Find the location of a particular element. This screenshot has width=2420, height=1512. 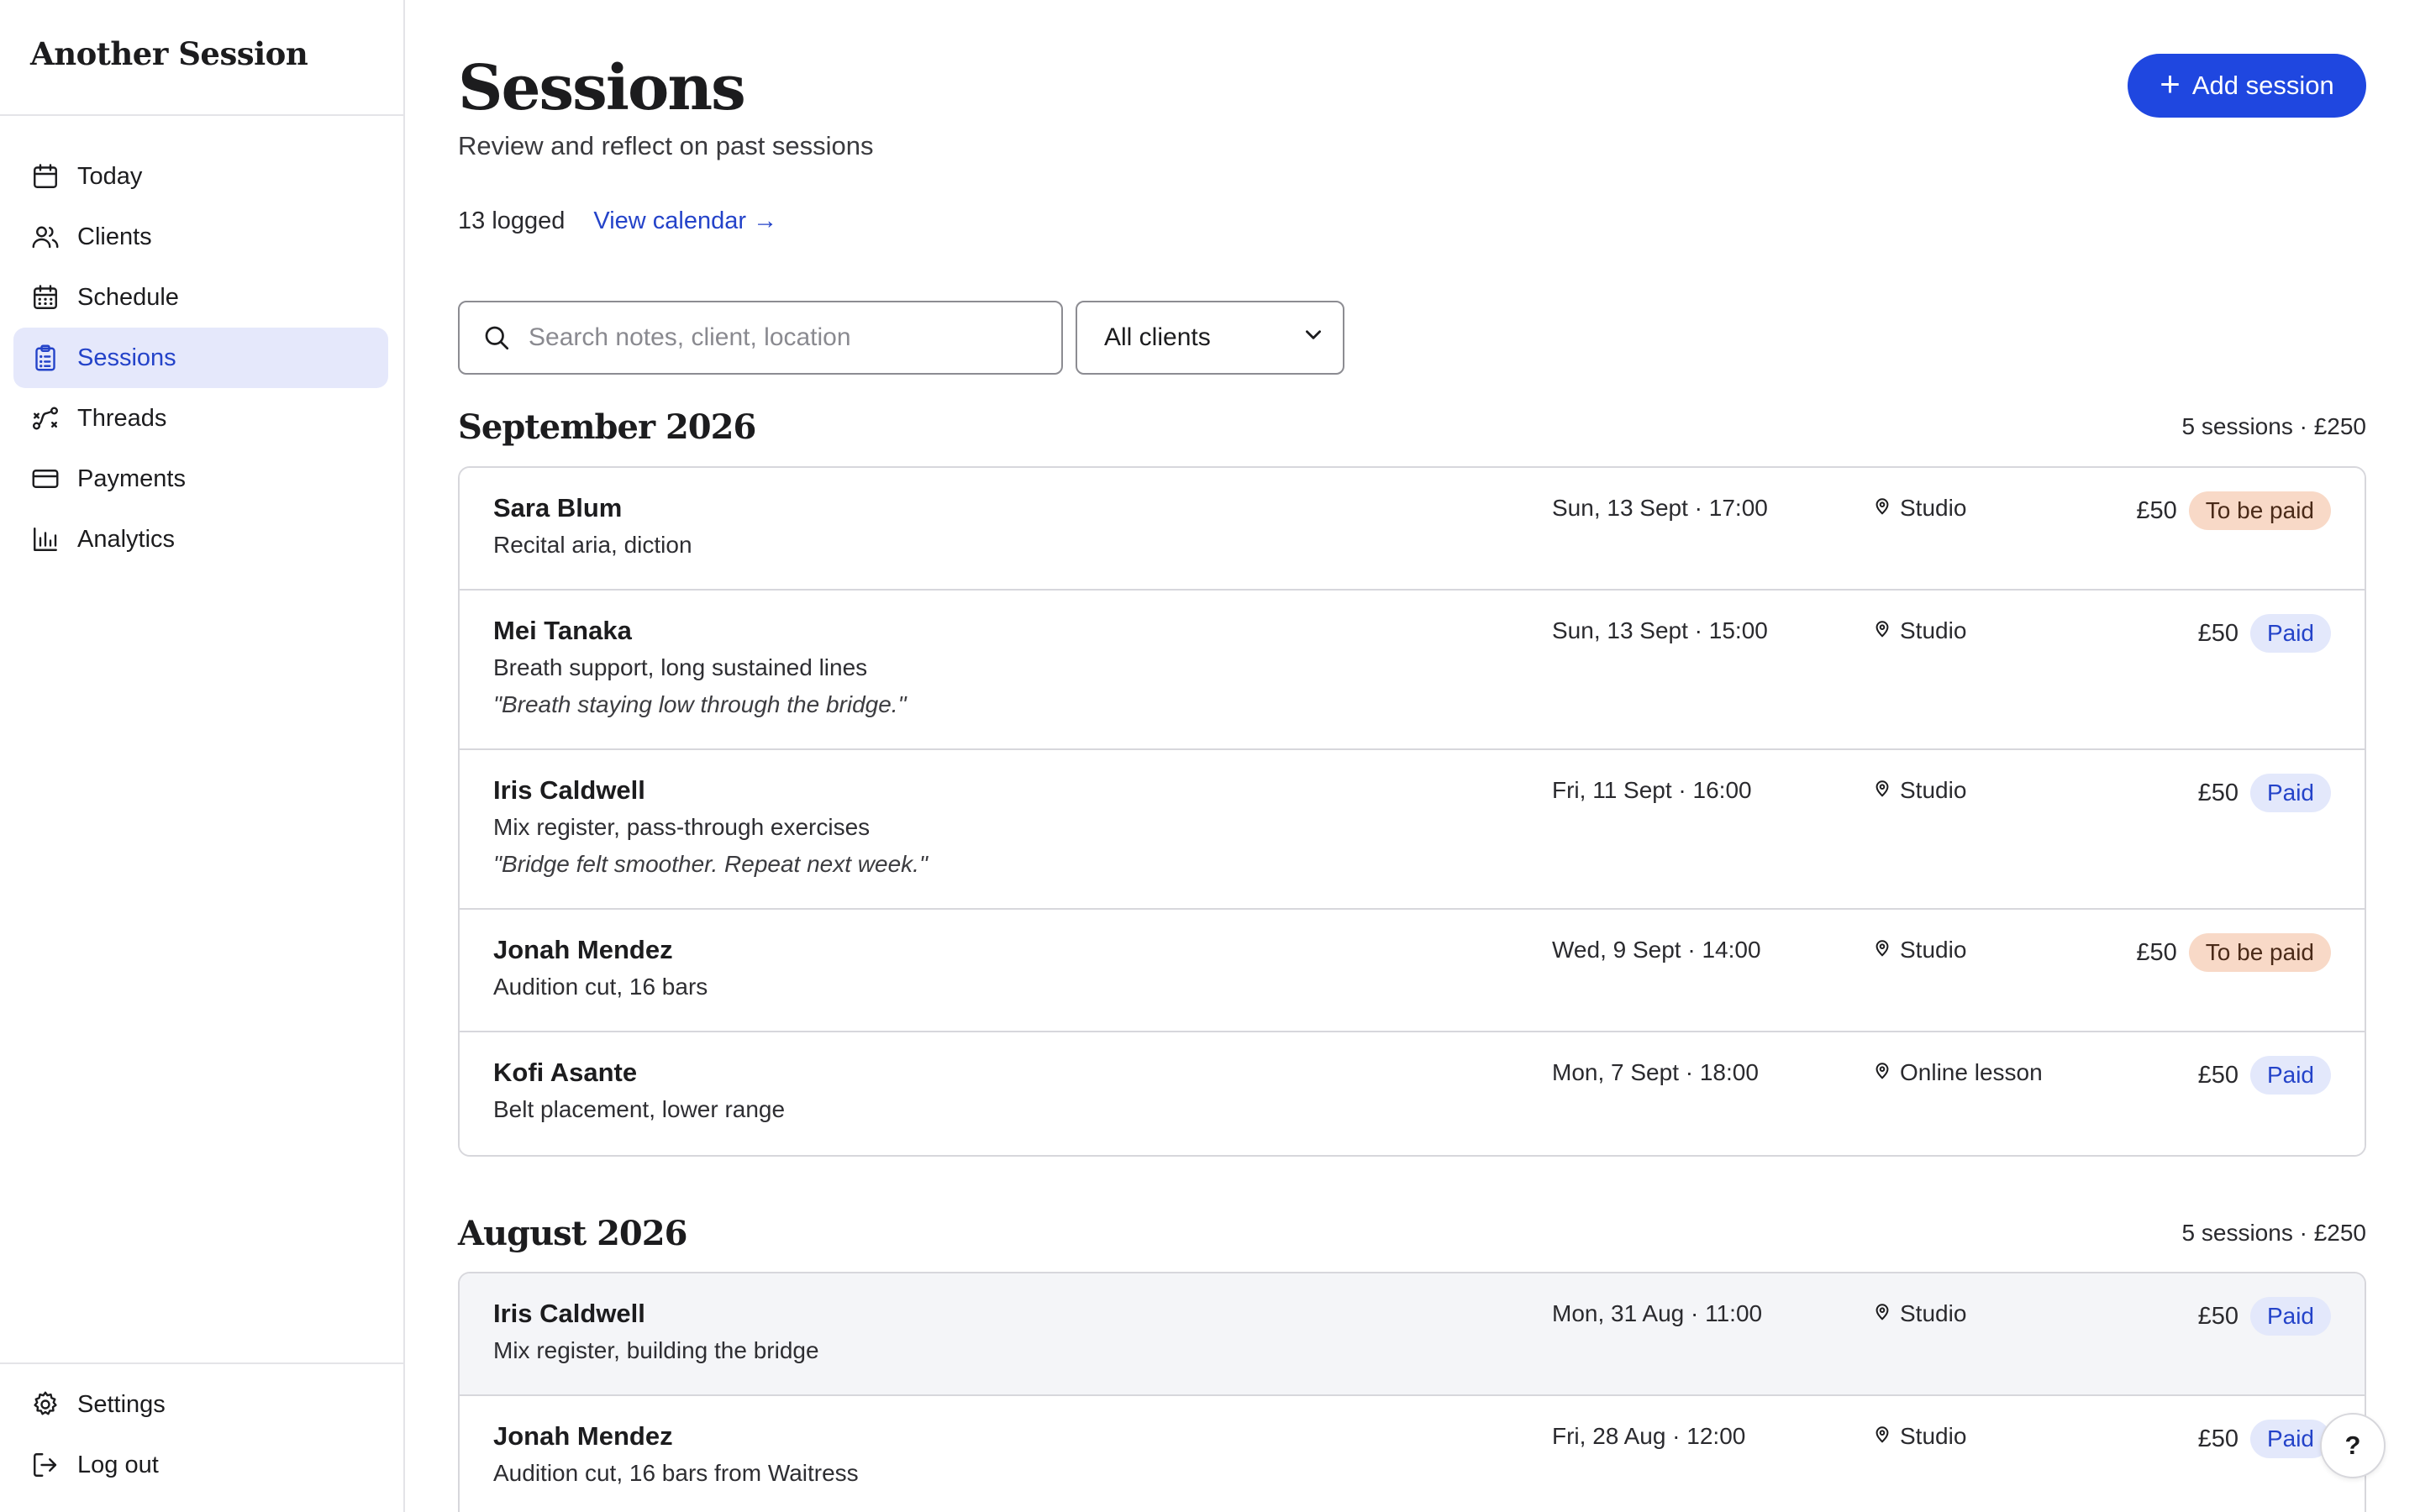

session-topic: Audition cut, 16 bars is located at coordinates (600, 987).